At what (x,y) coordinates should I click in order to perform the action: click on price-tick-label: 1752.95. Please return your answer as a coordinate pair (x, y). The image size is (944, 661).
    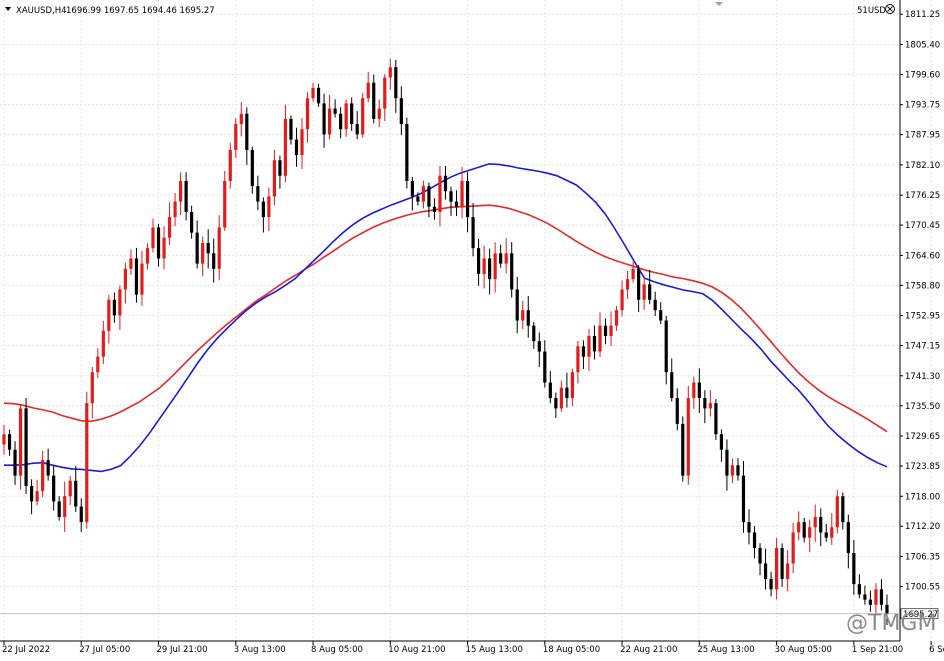
    Looking at the image, I should click on (922, 317).